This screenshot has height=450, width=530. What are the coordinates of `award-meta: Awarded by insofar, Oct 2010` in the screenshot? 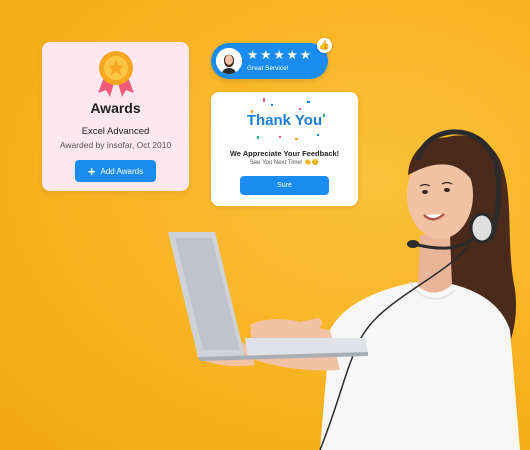 It's located at (115, 145).